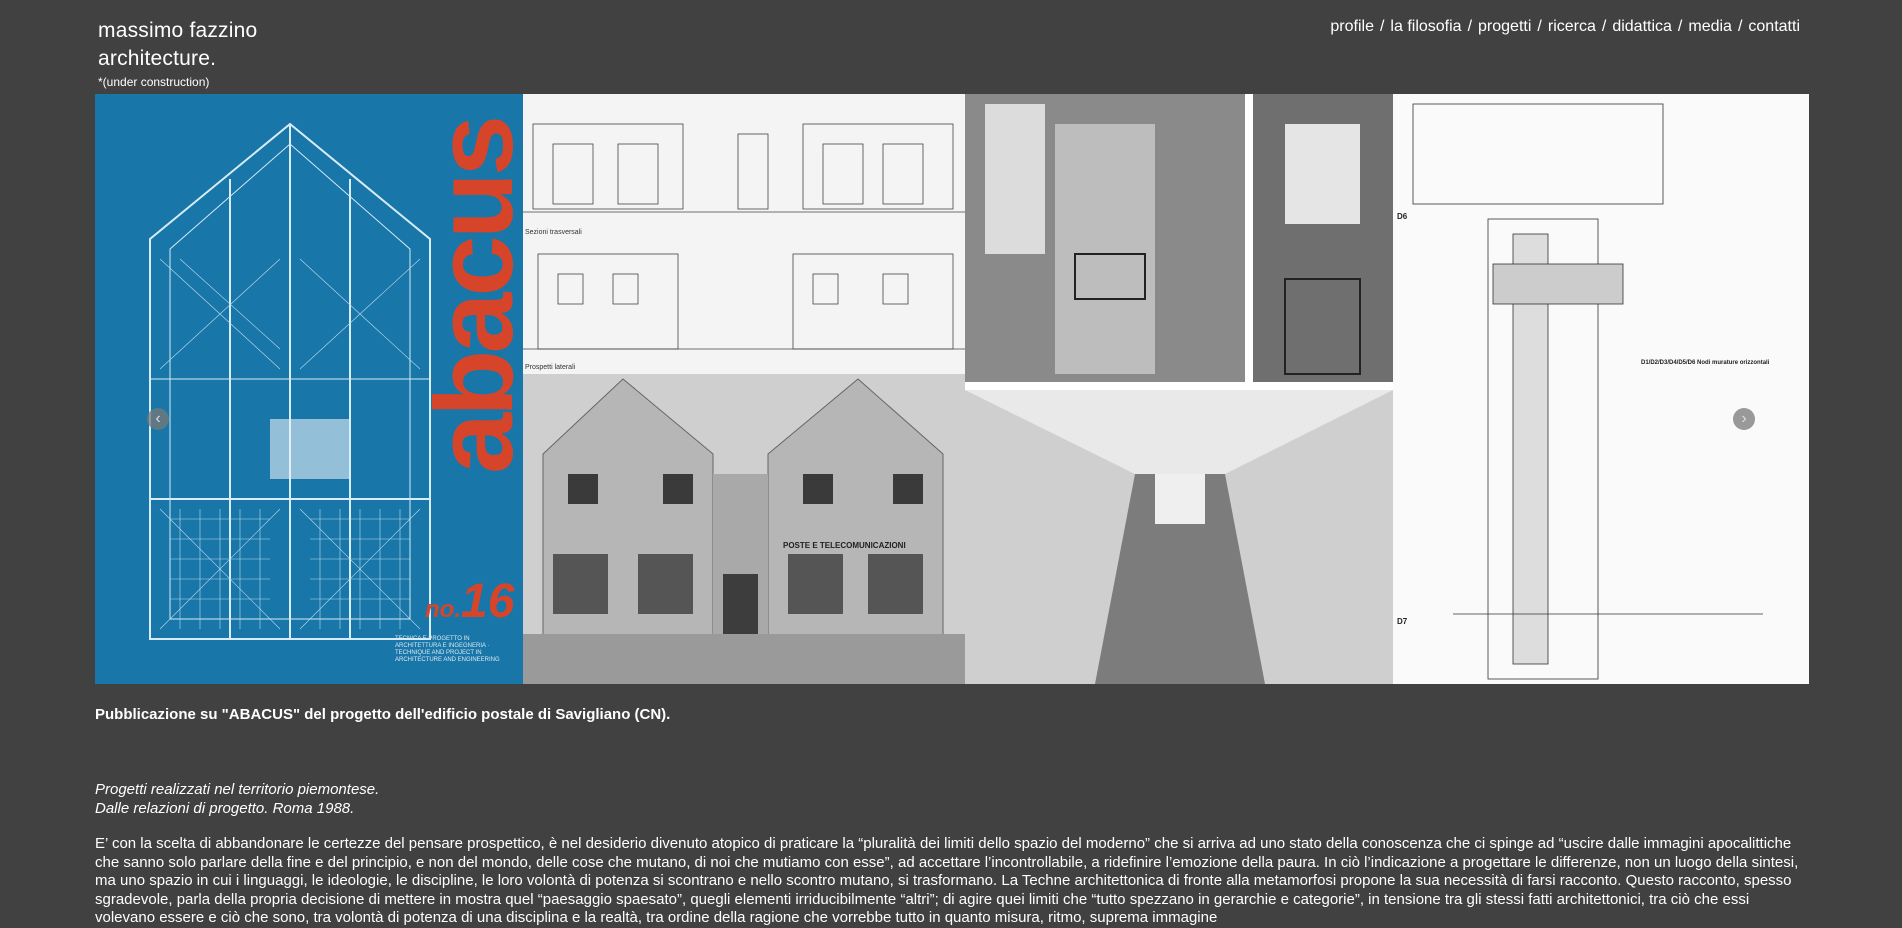 This screenshot has width=1902, height=928. I want to click on nav-progetti: progetti, so click(1504, 27).